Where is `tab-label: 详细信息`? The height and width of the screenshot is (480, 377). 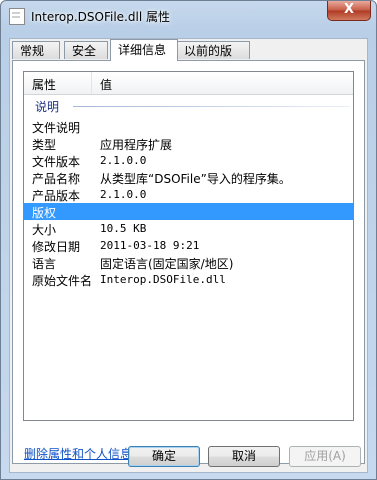 tab-label: 详细信息 is located at coordinates (142, 50).